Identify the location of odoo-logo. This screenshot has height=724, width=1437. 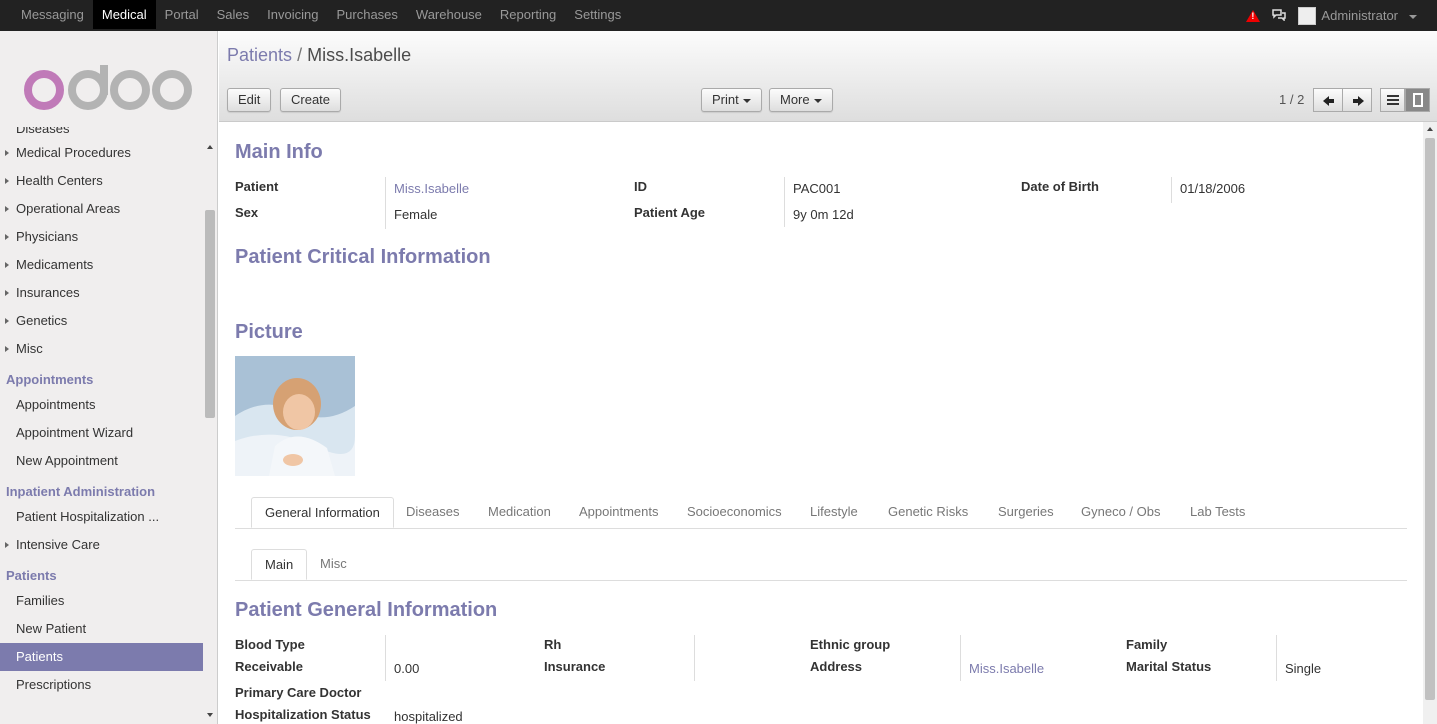
(109, 88).